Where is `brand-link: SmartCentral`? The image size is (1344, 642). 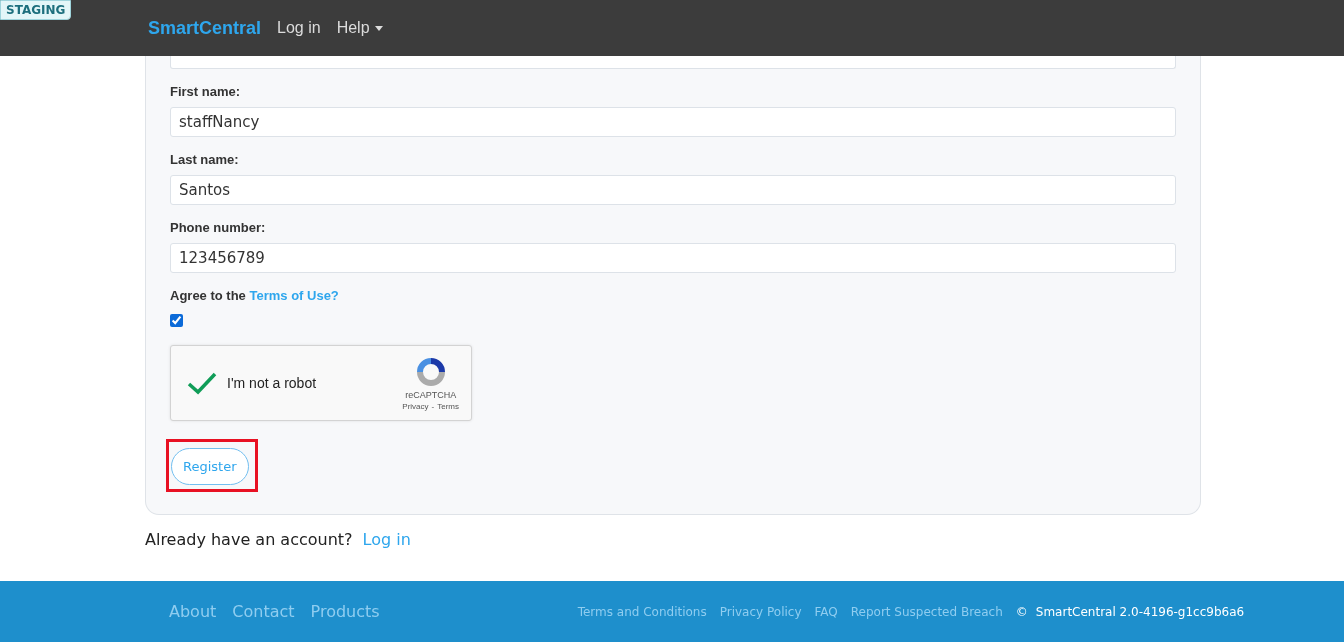 brand-link: SmartCentral is located at coordinates (205, 28).